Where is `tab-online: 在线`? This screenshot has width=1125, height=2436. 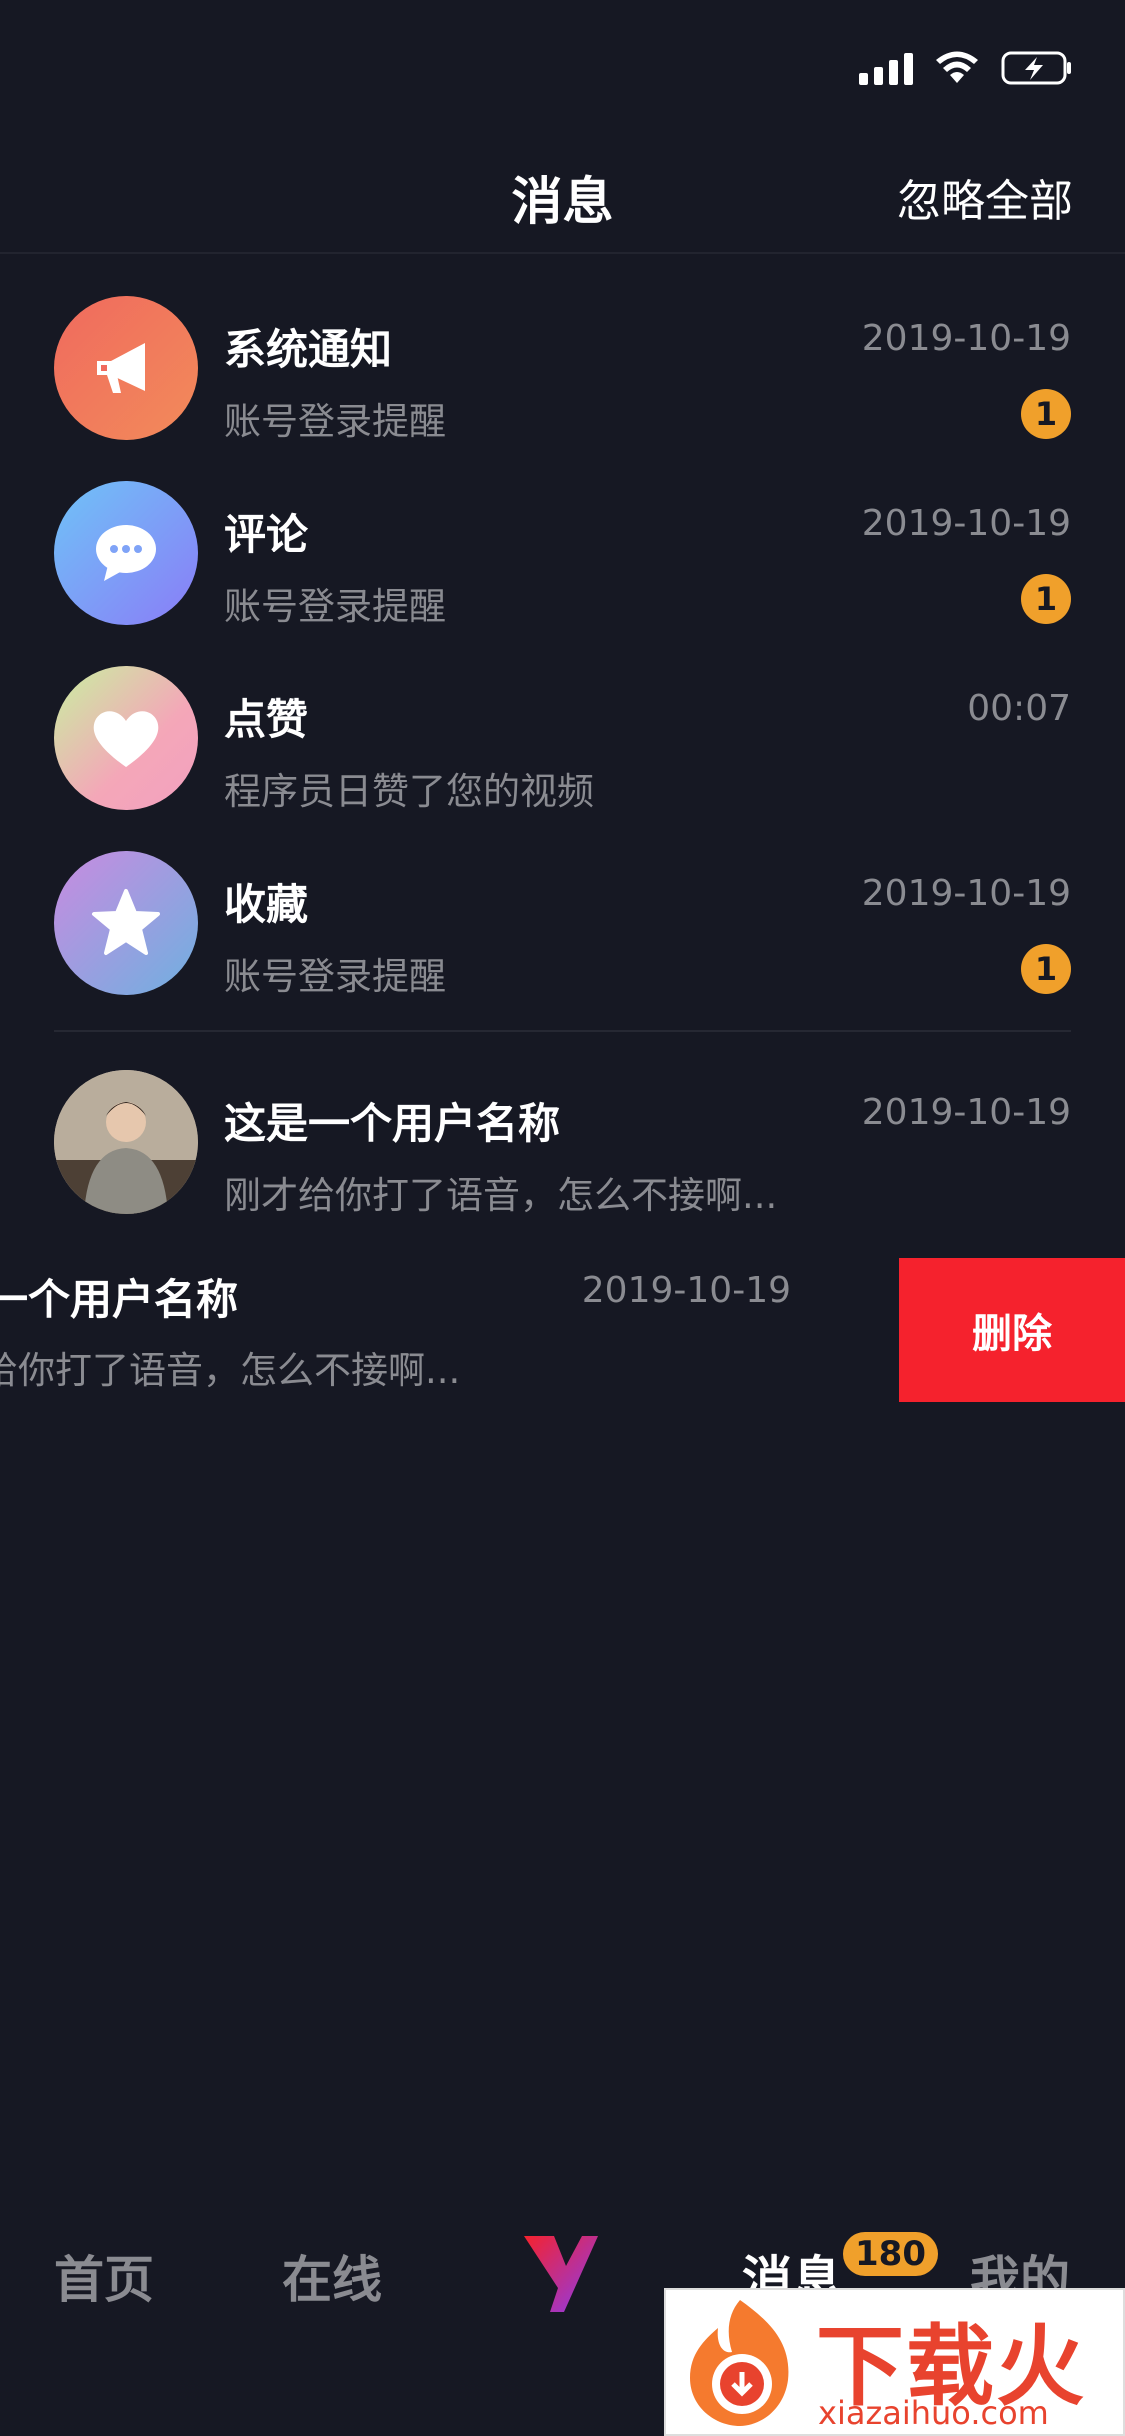
tab-online: 在线 is located at coordinates (332, 2276).